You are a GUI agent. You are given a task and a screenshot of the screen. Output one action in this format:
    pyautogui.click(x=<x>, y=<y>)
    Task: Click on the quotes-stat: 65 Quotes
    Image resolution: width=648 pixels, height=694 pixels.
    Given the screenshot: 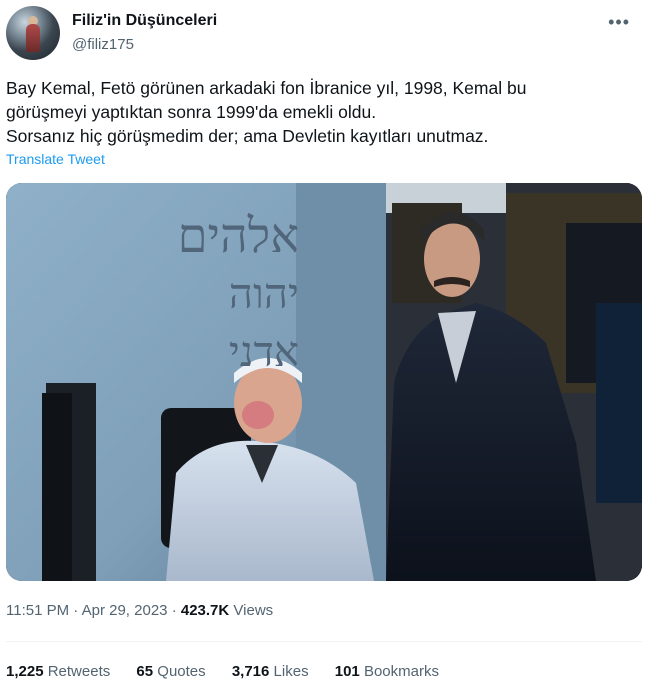 What is the action you would take?
    pyautogui.click(x=170, y=671)
    